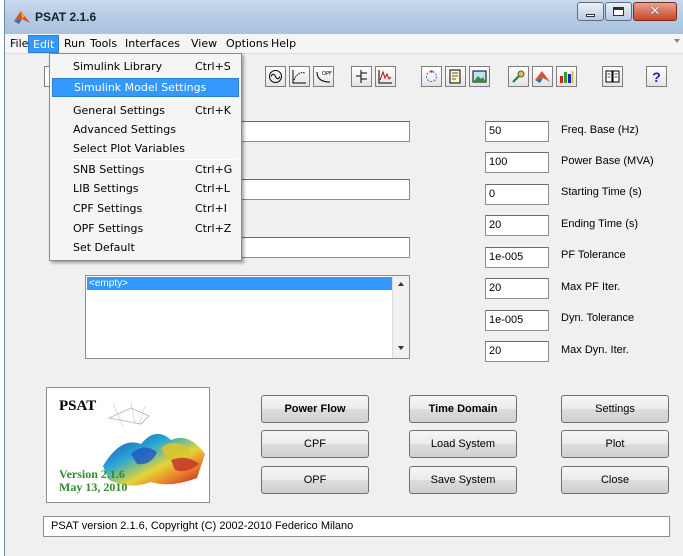 The height and width of the screenshot is (556, 683). I want to click on starting-time-input: 0, so click(517, 194).